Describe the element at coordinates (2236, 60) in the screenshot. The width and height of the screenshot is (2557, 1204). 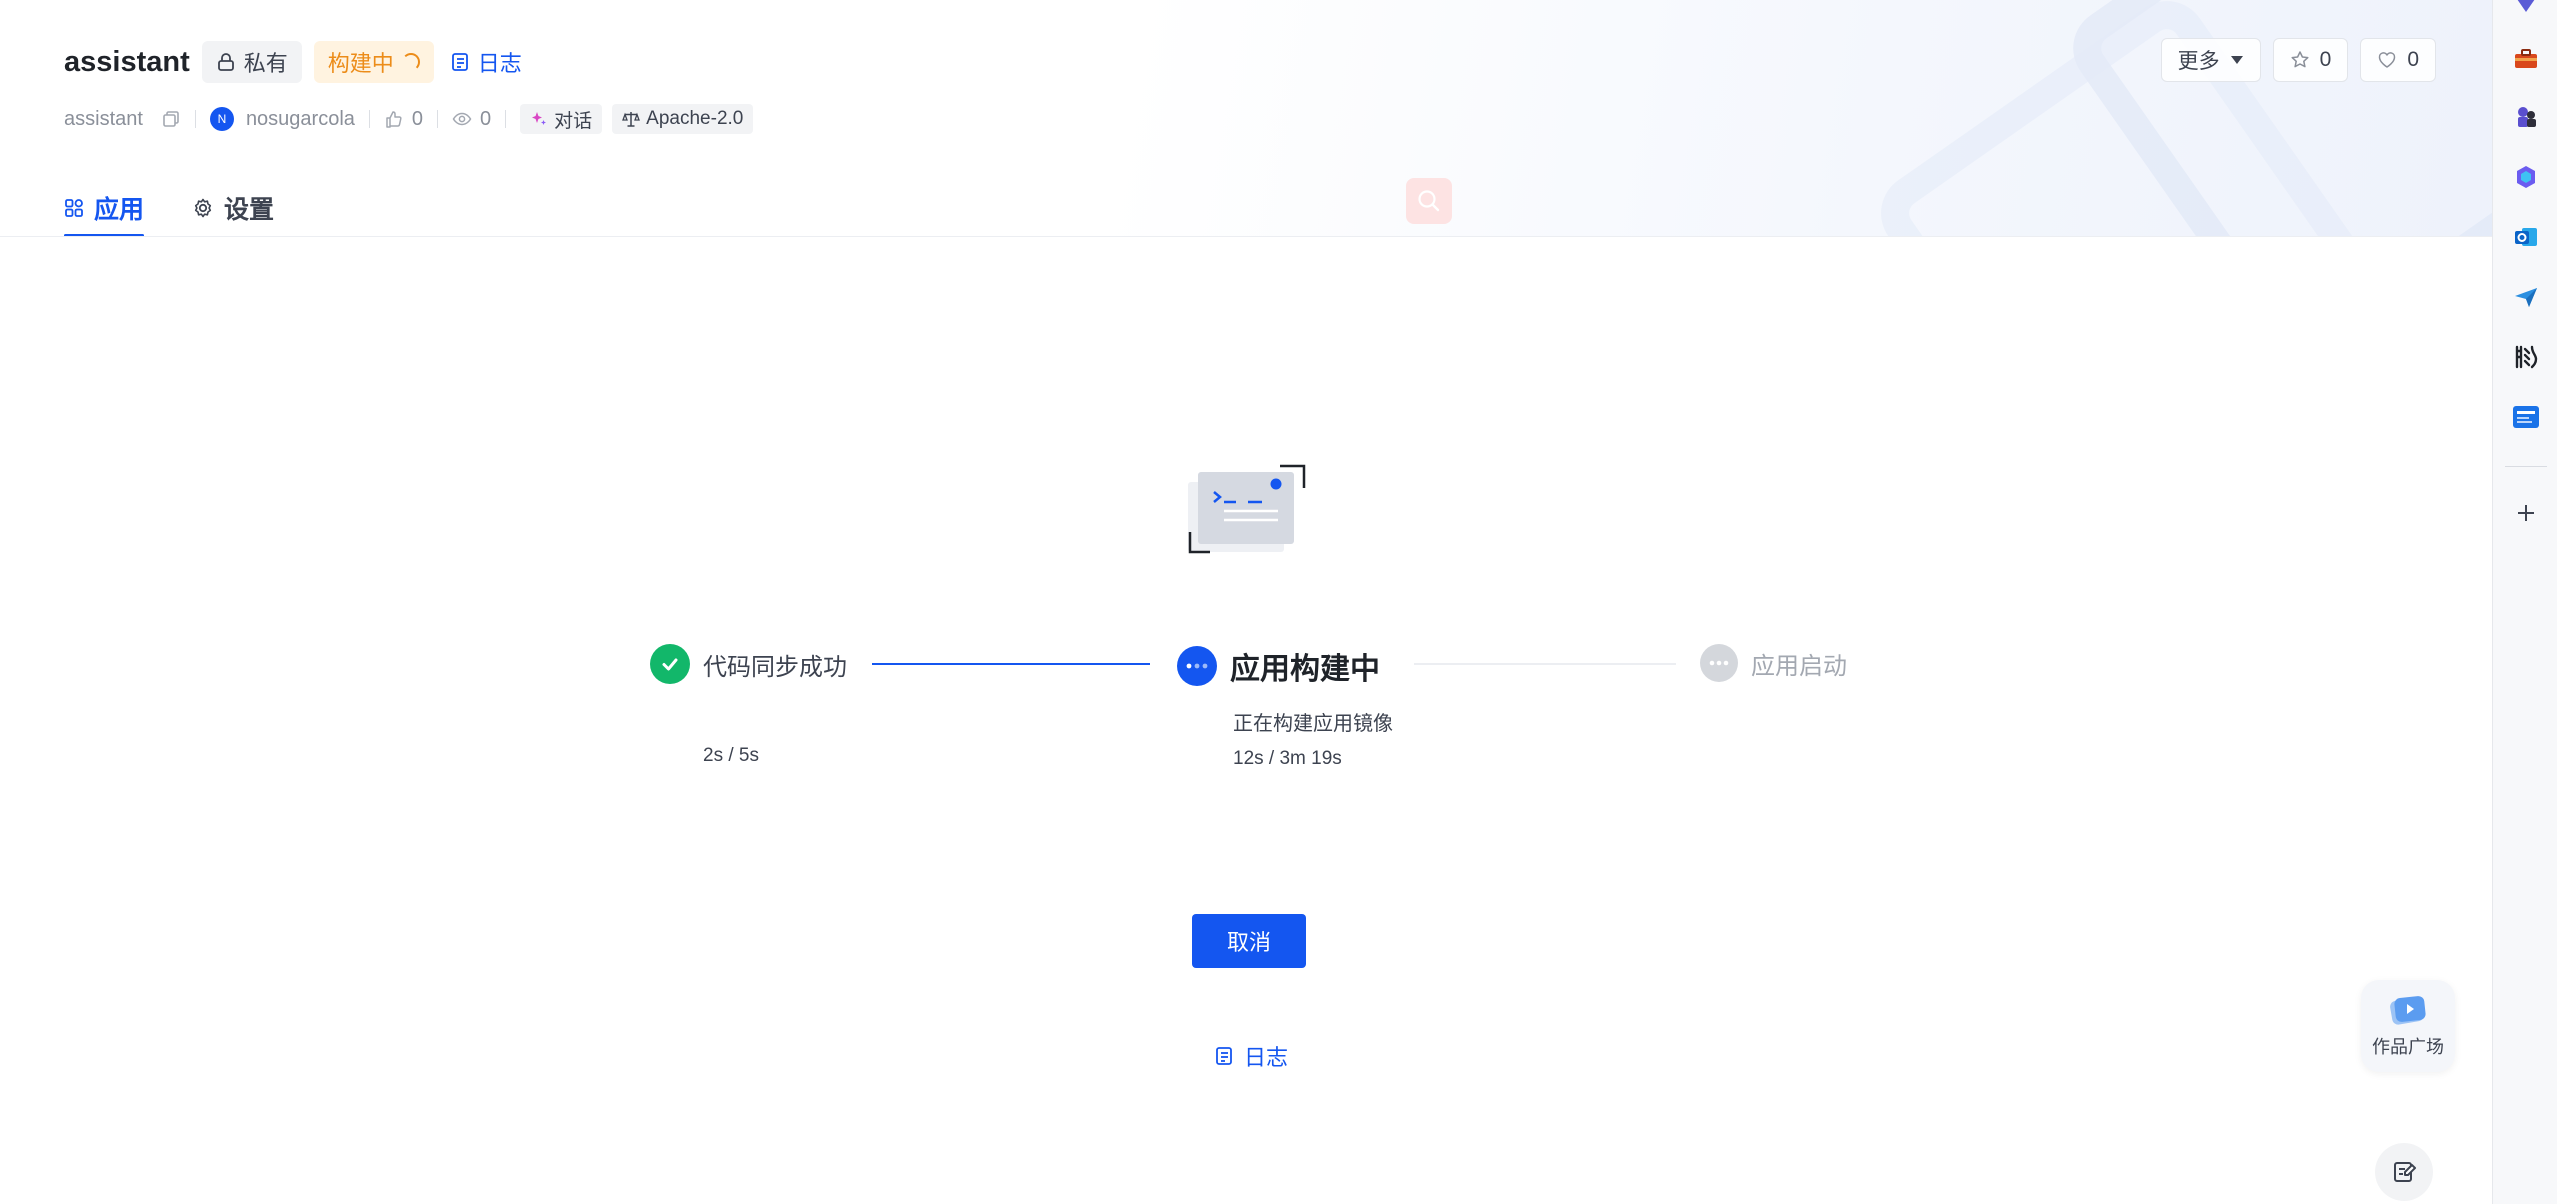
I see `caret-down-icon` at that location.